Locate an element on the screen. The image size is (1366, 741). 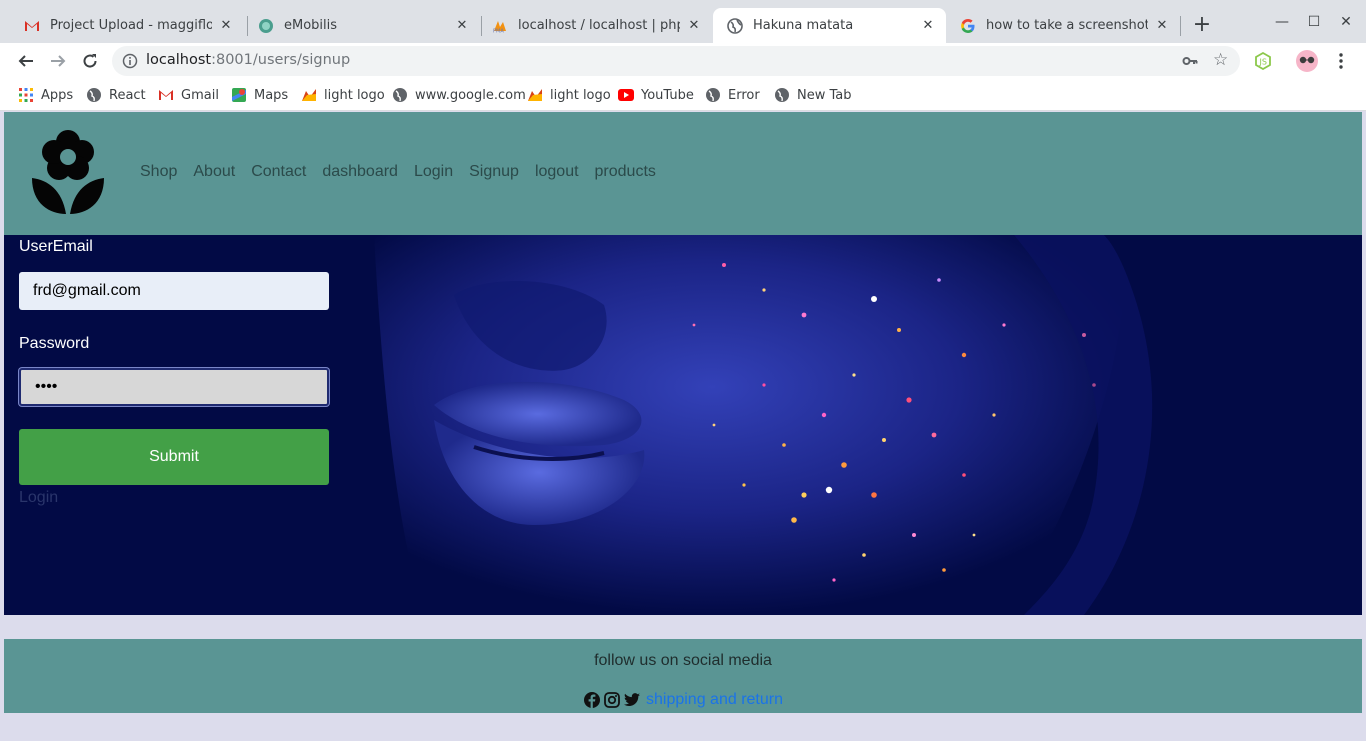
tab-phpmyadmin: PMA localhost / localhost | phpMyA ✕ is located at coordinates (595, 25).